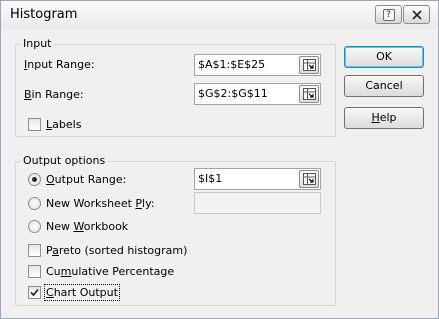 This screenshot has height=319, width=439. What do you see at coordinates (384, 57) in the screenshot?
I see `ok-button: OK` at bounding box center [384, 57].